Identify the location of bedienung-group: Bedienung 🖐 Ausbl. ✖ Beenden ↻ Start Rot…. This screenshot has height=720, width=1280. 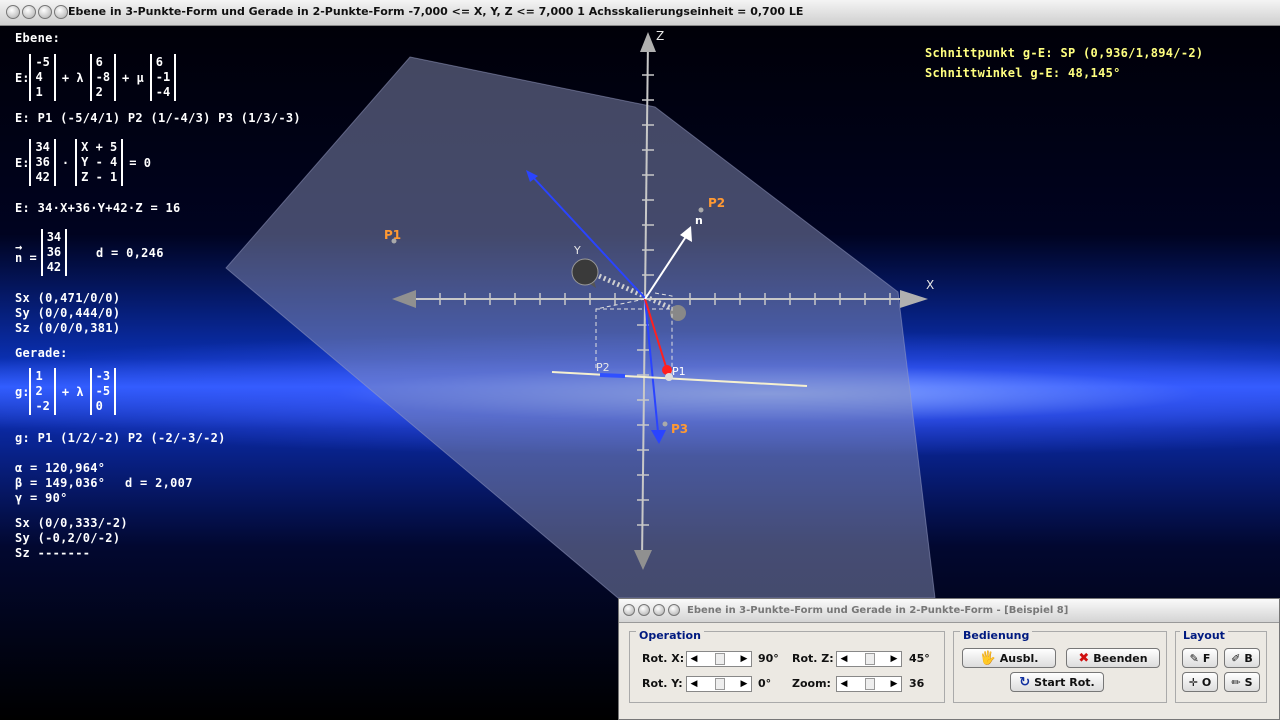
(1060, 666).